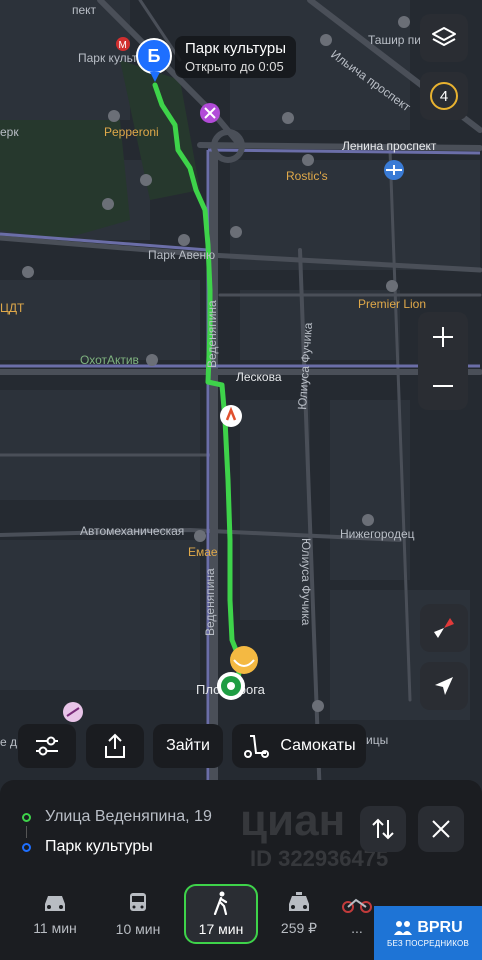 This screenshot has width=482, height=960. Describe the element at coordinates (210, 113) in the screenshot. I see `cross-poi-icon` at that location.